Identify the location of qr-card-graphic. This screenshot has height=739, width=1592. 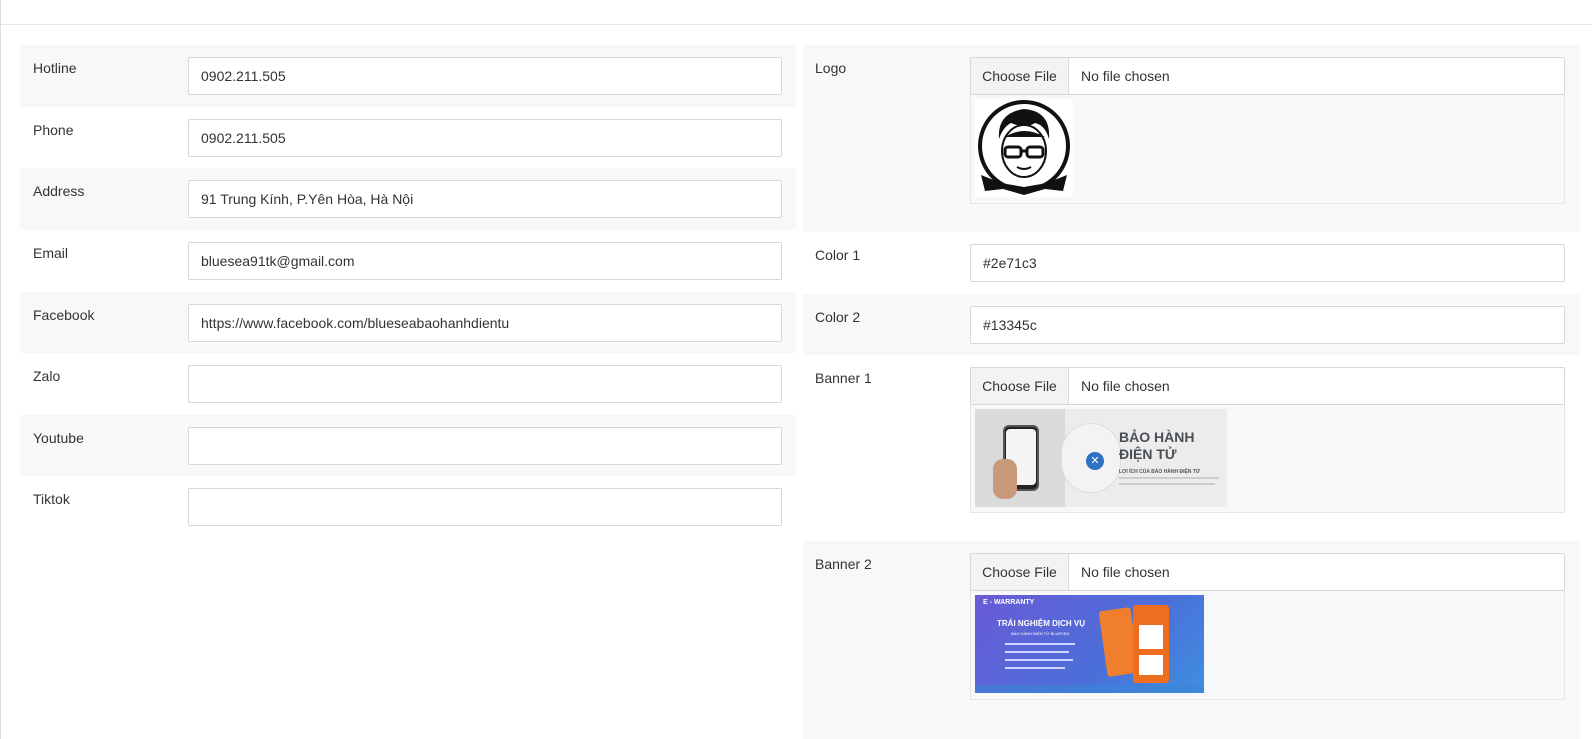
(1151, 644).